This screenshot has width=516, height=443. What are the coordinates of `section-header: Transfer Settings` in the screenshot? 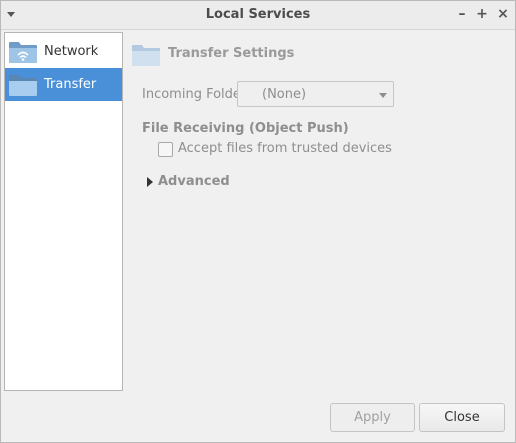 It's located at (281, 55).